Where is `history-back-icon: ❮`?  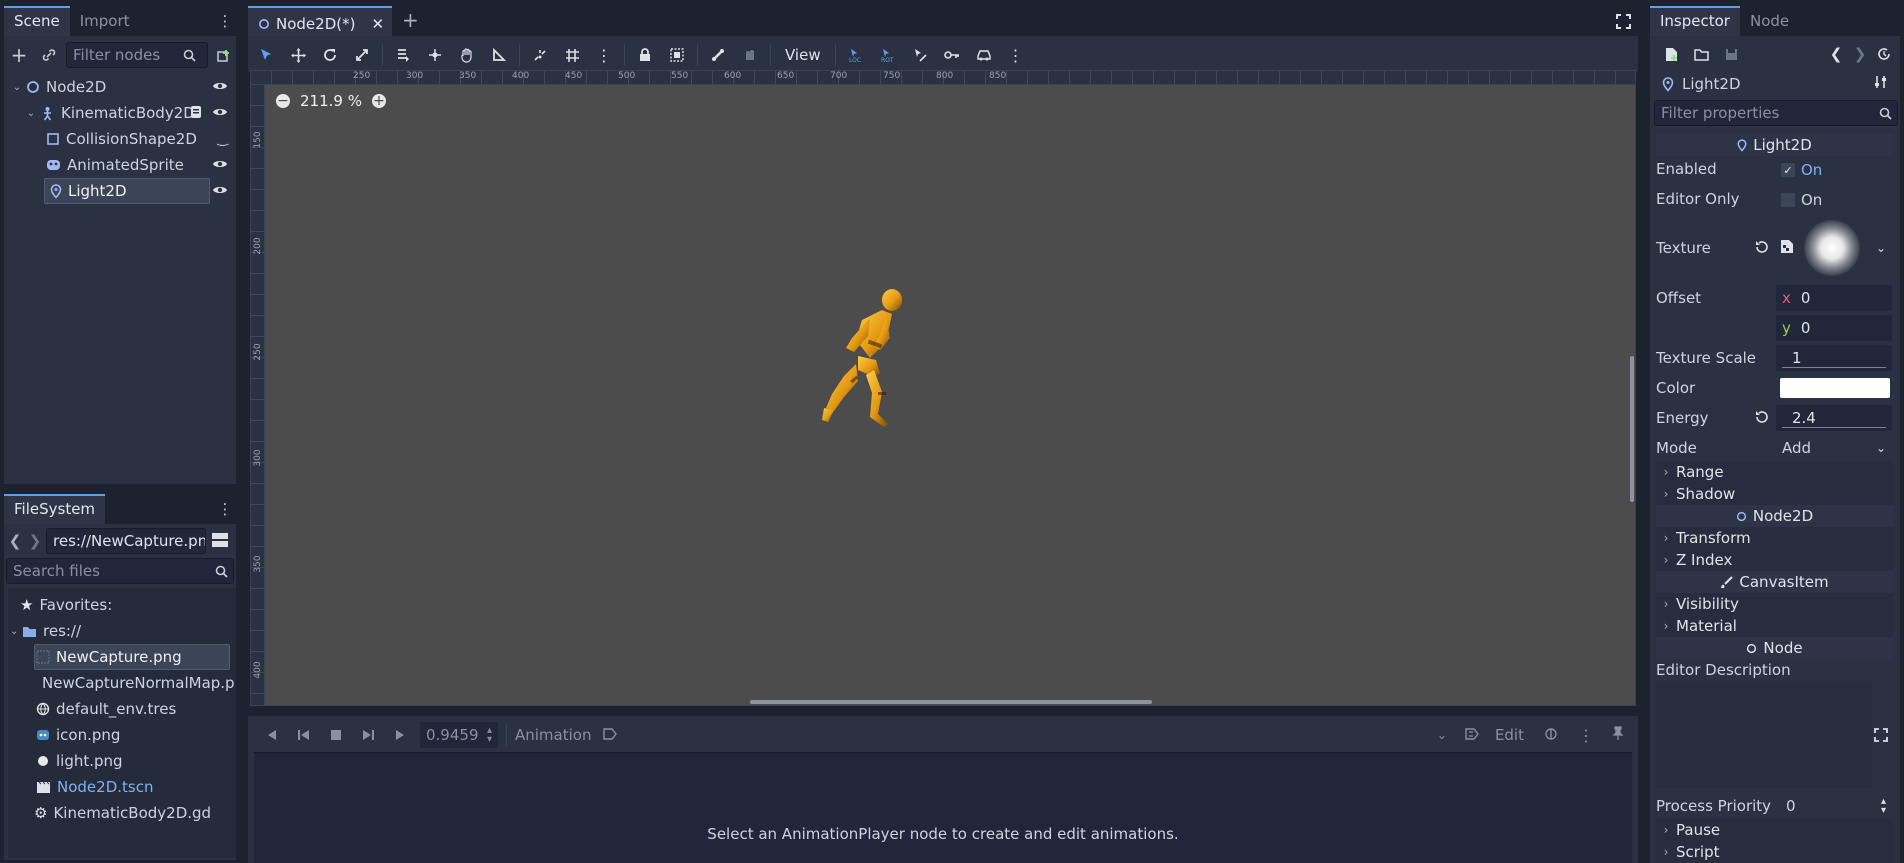
history-back-icon: ❮ is located at coordinates (1836, 54).